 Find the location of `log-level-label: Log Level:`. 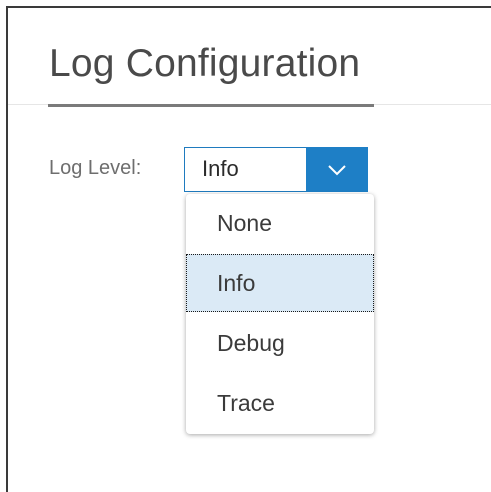

log-level-label: Log Level: is located at coordinates (95, 168).